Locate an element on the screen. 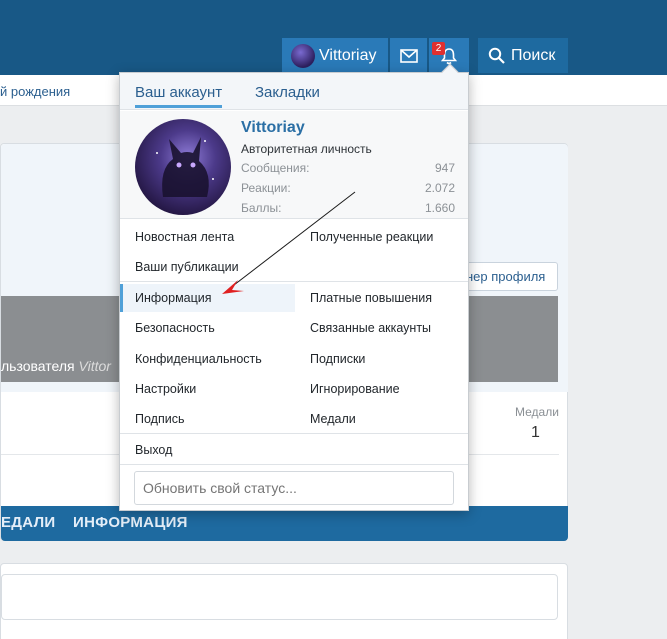  medals-stat-value: 1 is located at coordinates (535, 432).